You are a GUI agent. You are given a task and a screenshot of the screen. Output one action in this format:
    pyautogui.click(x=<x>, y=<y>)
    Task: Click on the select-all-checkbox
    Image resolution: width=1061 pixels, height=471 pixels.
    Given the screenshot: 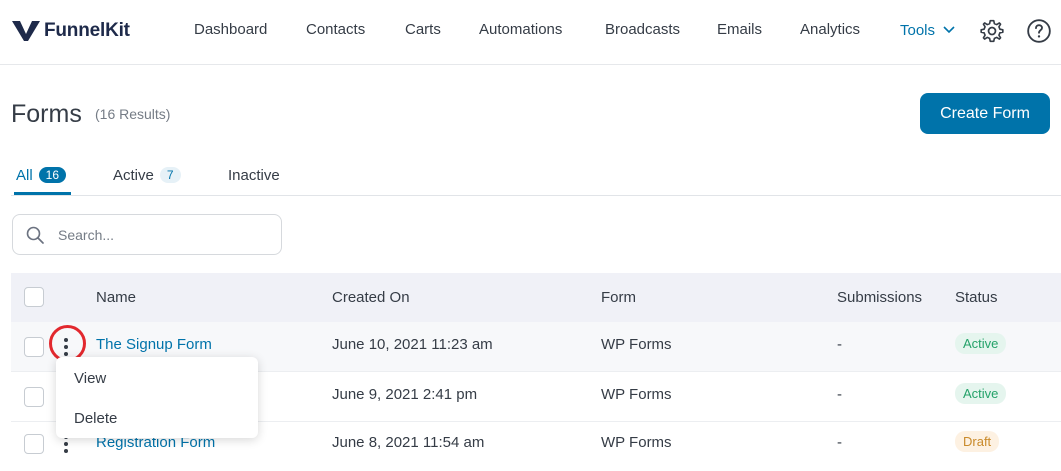 What is the action you would take?
    pyautogui.click(x=34, y=297)
    